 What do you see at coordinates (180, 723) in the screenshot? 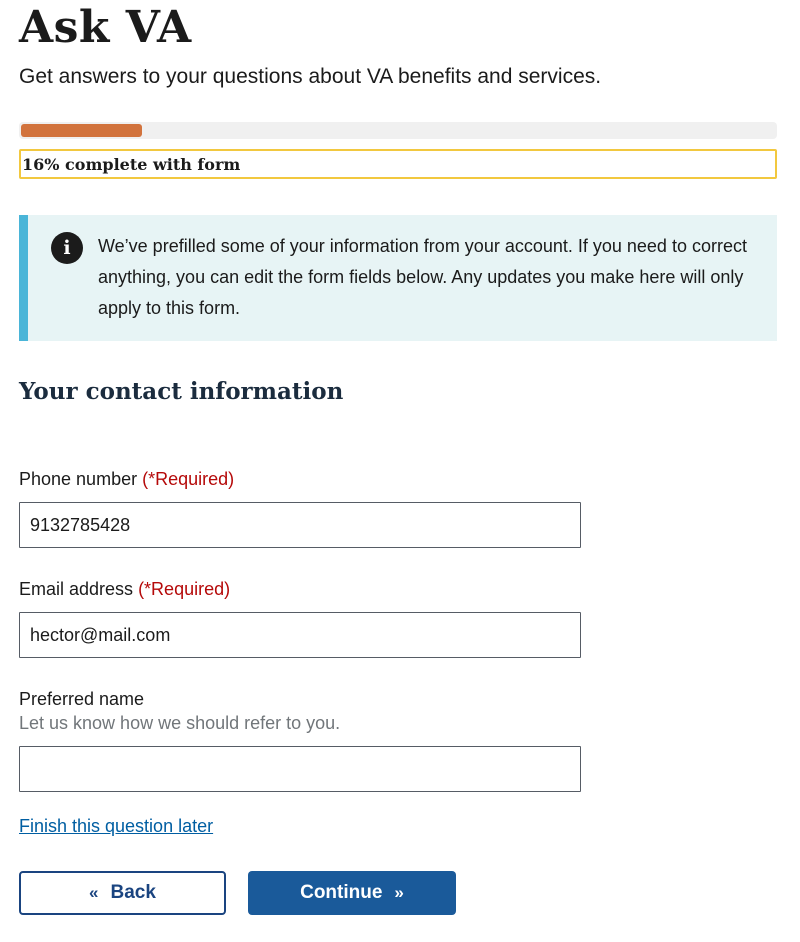
I see `preferred-name-hint: Let us know how we should refer to you.` at bounding box center [180, 723].